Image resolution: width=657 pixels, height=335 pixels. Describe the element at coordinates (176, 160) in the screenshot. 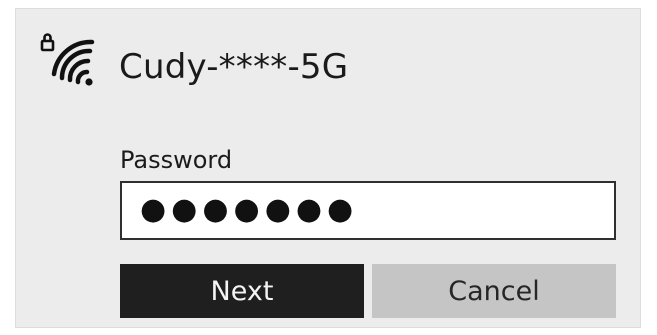

I see `password-label: Password` at that location.